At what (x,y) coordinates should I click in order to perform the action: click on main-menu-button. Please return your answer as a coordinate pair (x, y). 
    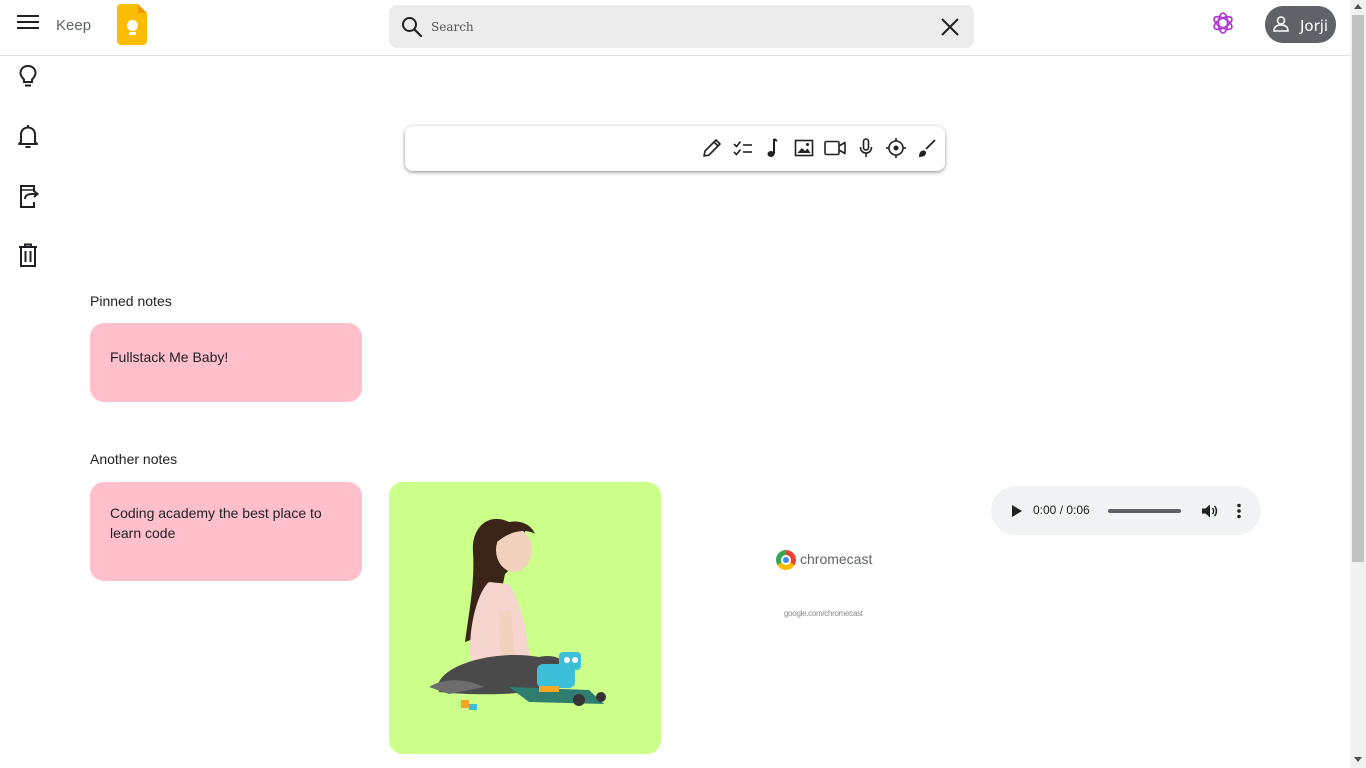
    Looking at the image, I should click on (28, 24).